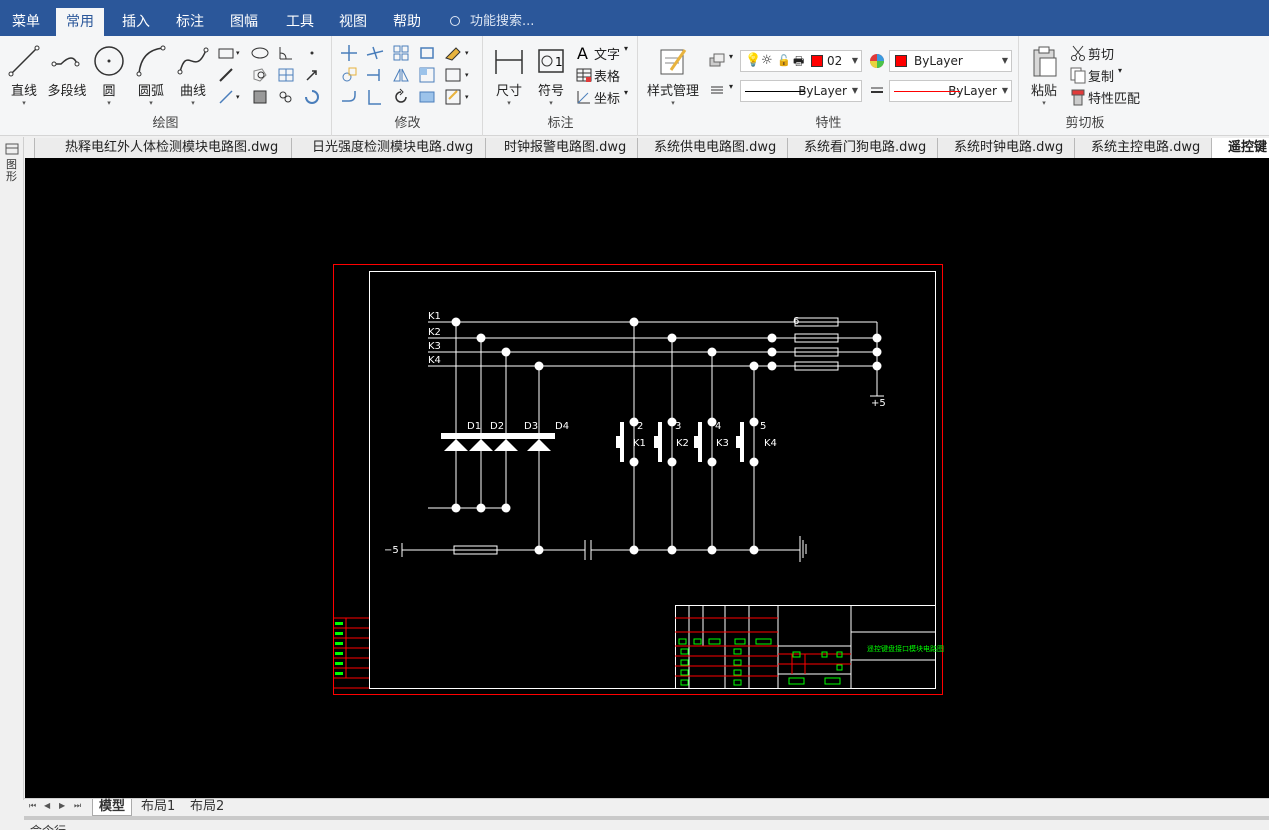 Image resolution: width=1269 pixels, height=830 pixels. Describe the element at coordinates (427, 97) in the screenshot. I see `explode-icon` at that location.